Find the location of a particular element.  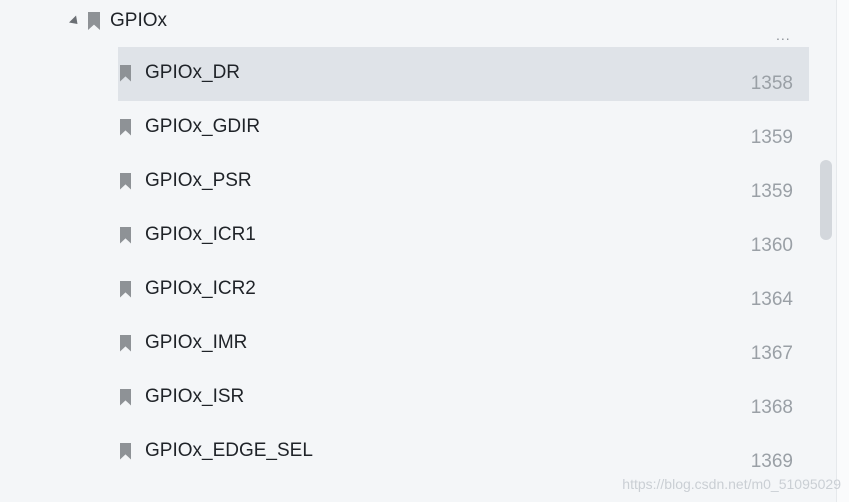

bookmark-label: GPIOx_ICR2 is located at coordinates (200, 288).